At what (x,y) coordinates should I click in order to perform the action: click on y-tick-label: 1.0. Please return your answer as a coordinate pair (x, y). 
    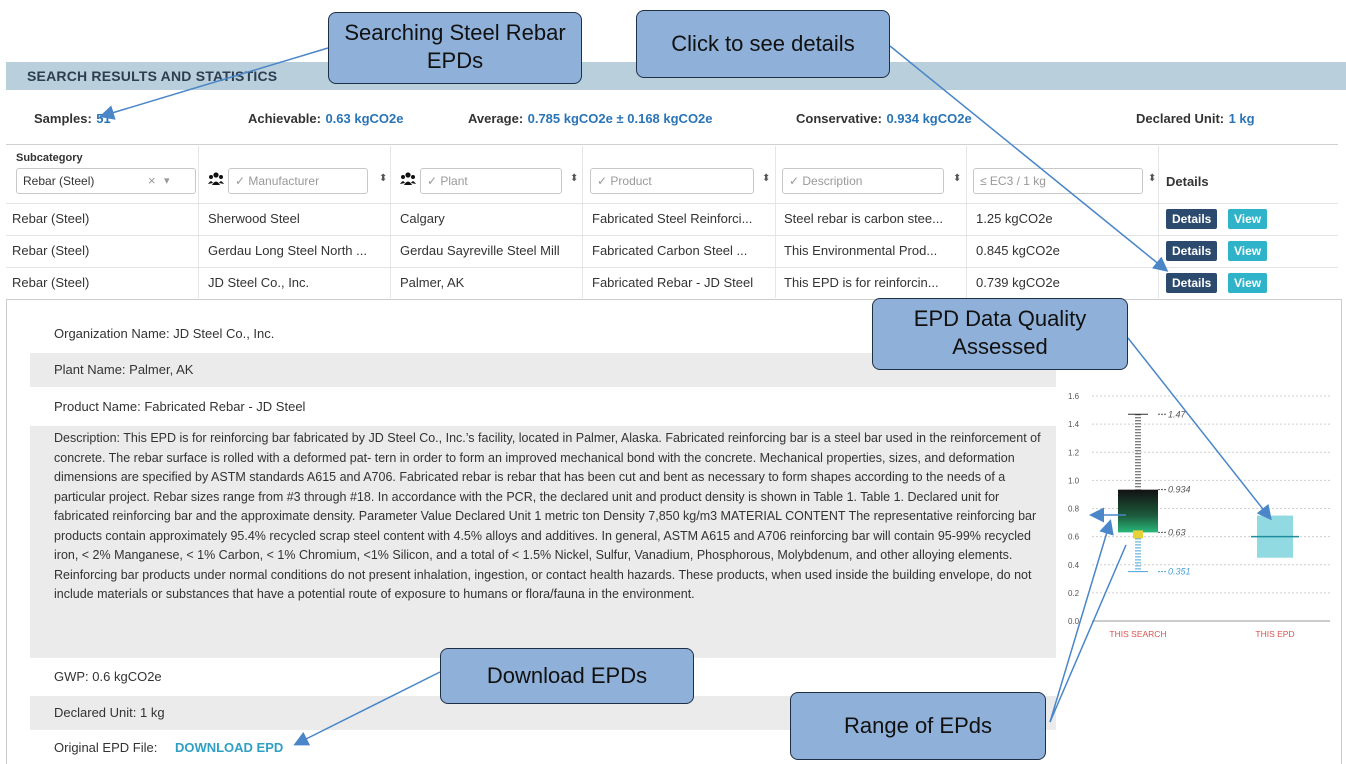
    Looking at the image, I should click on (1074, 480).